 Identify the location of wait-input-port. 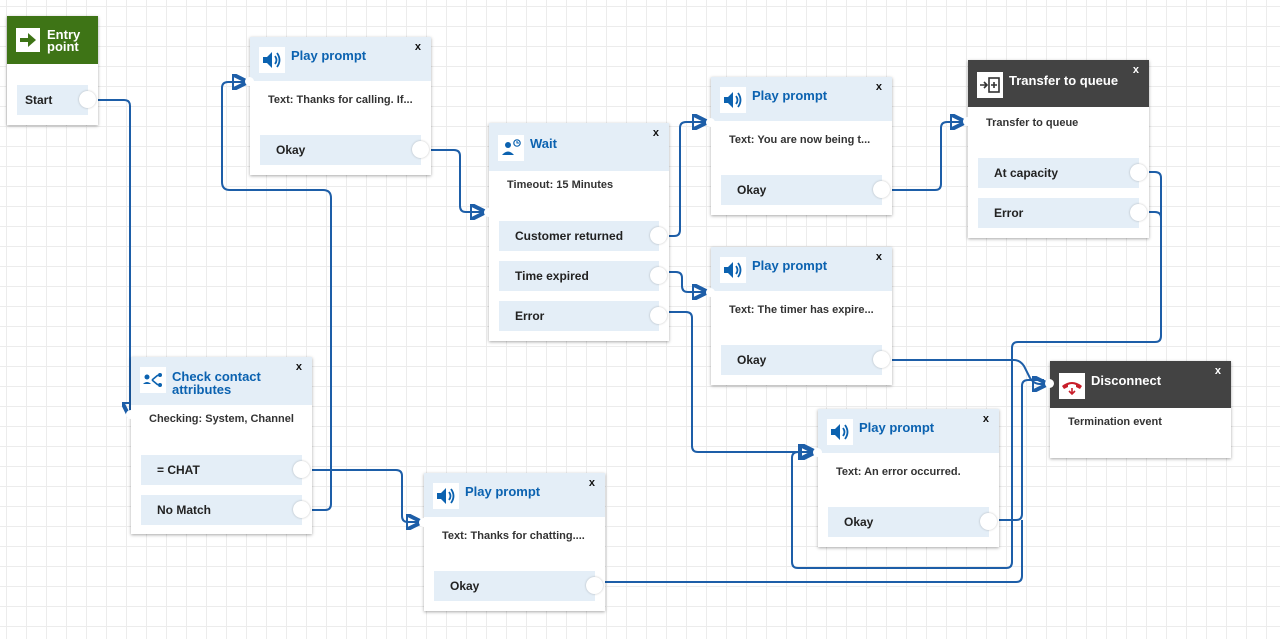
(488, 212).